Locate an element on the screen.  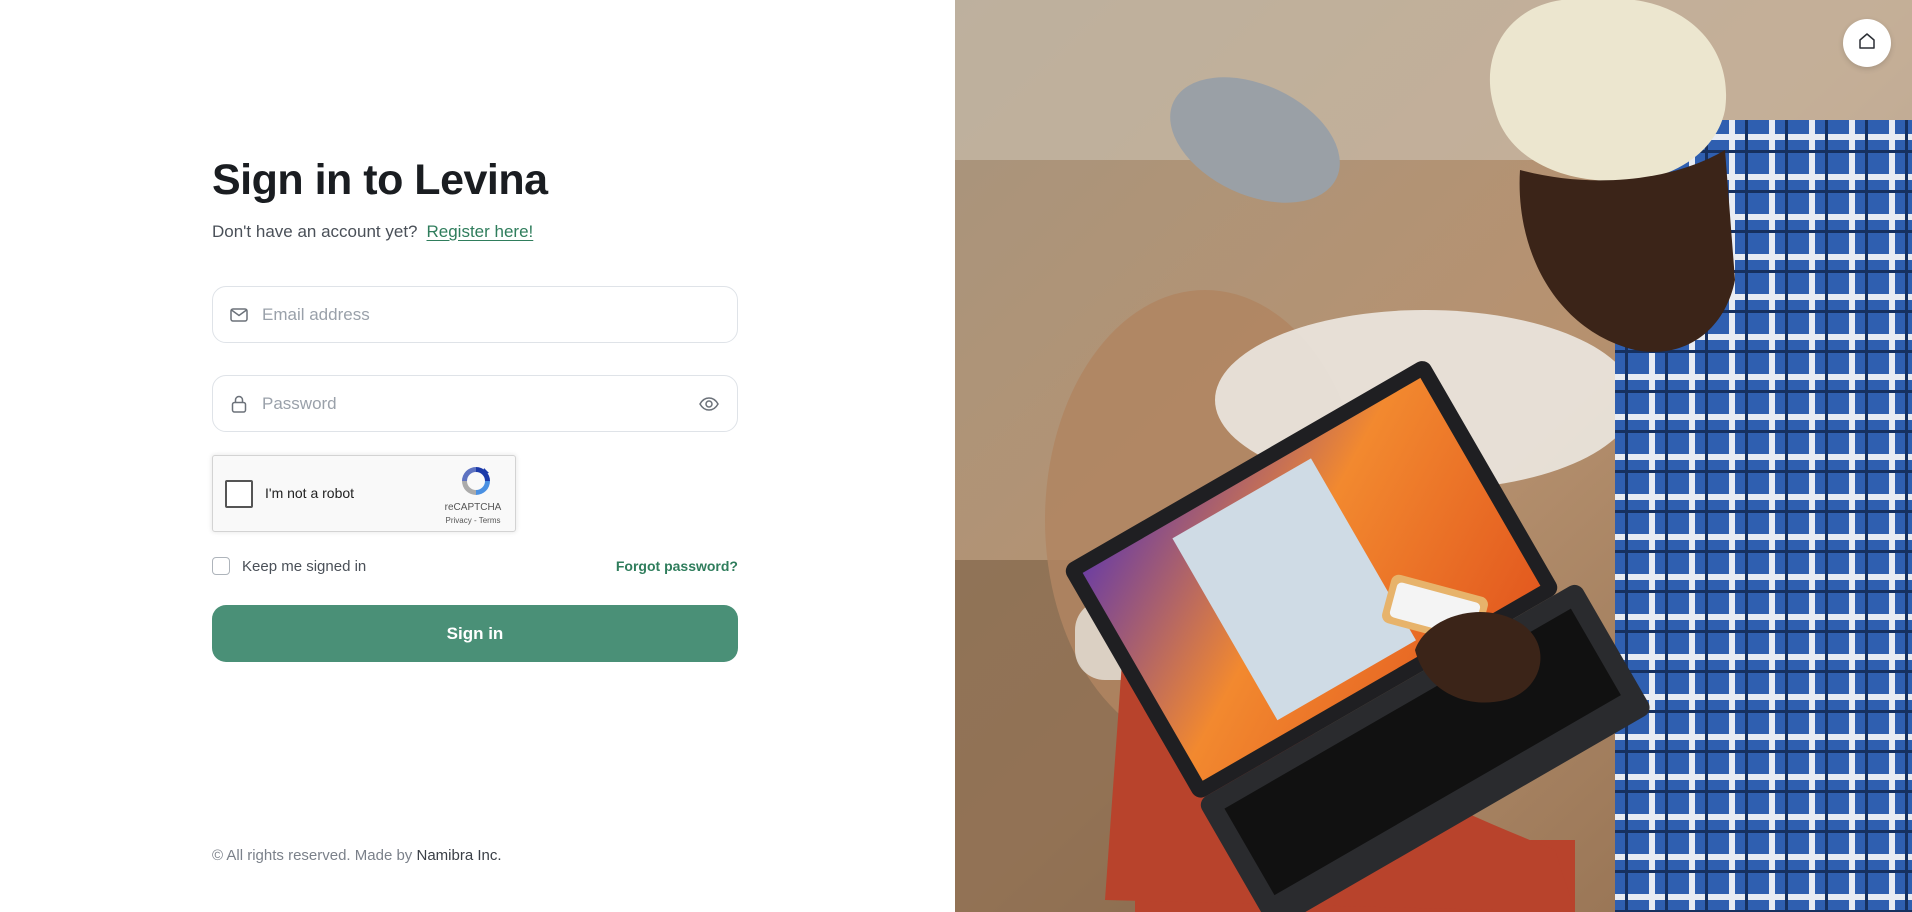
mail-icon is located at coordinates (239, 315).